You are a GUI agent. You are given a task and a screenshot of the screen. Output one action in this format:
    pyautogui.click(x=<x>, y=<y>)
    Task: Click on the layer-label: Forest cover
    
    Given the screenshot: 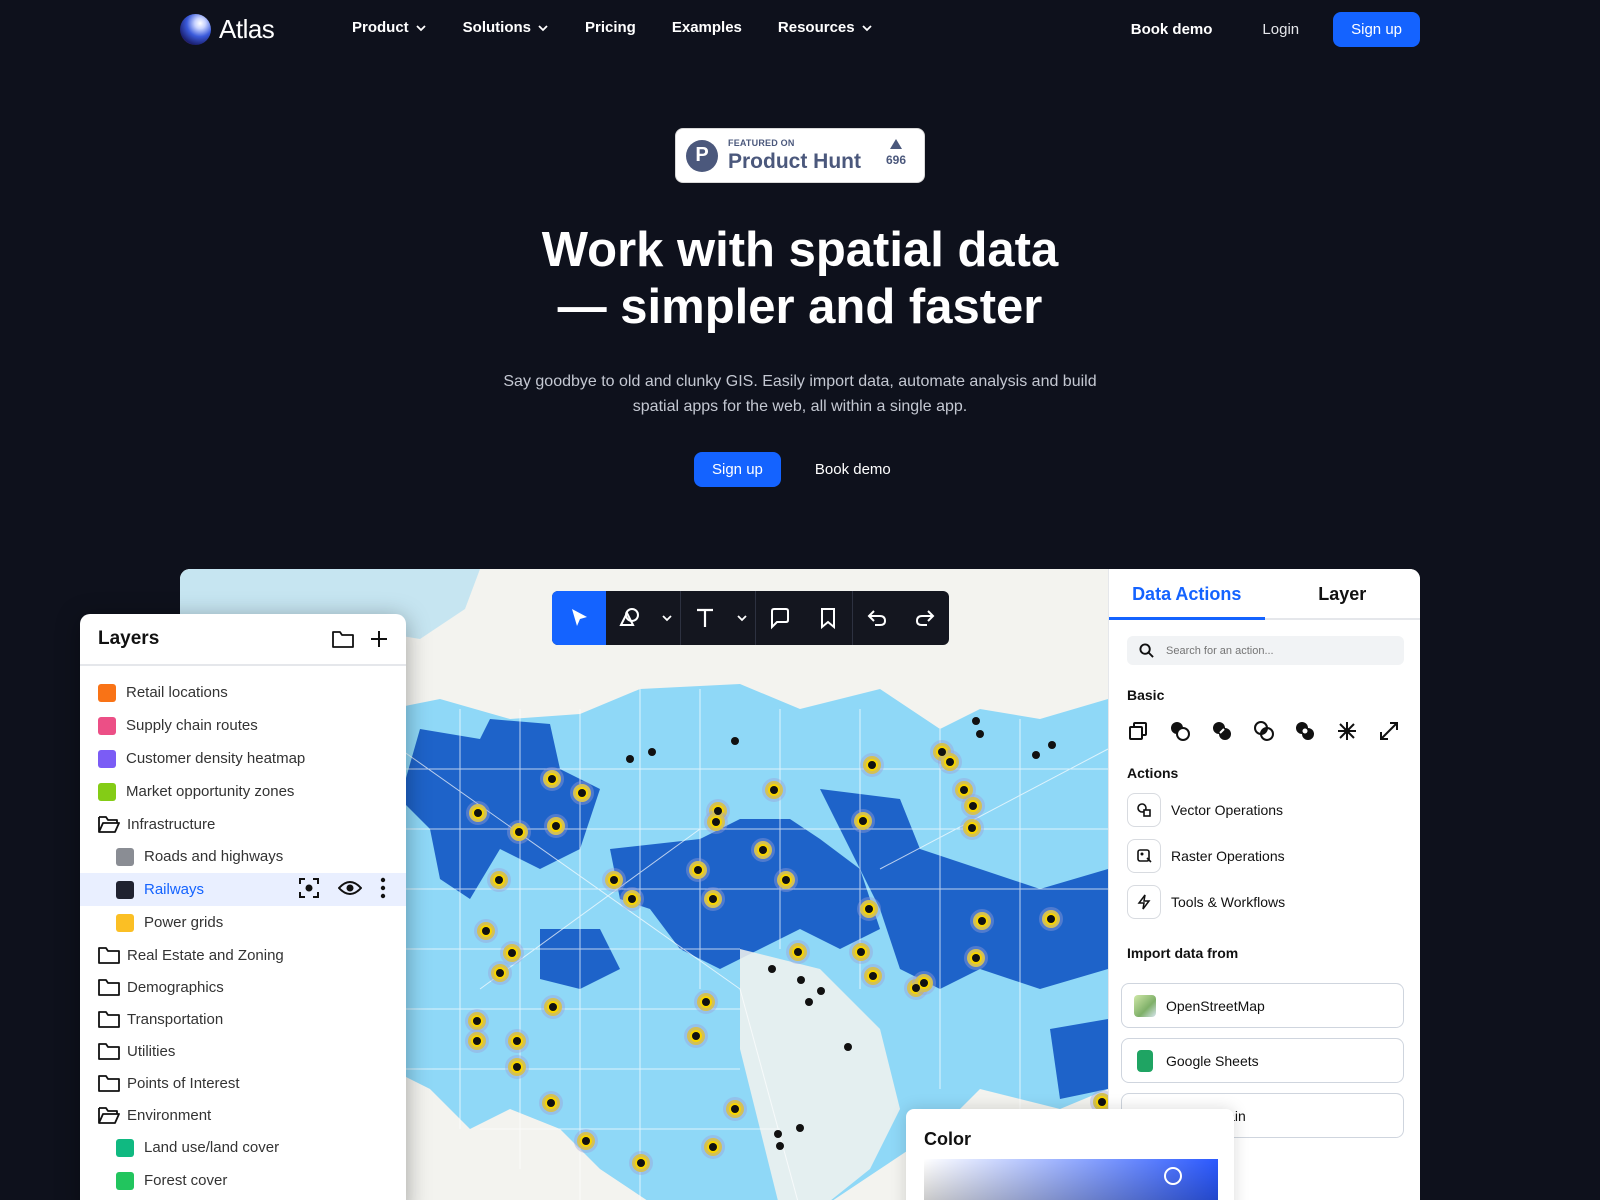 What is the action you would take?
    pyautogui.click(x=186, y=1180)
    